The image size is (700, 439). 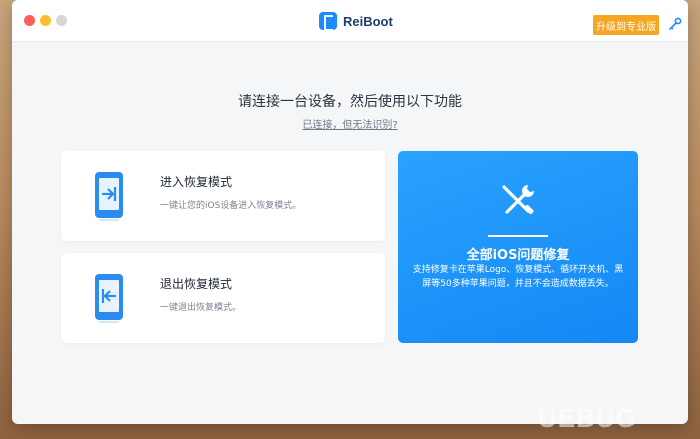 I want to click on minimize-window-button, so click(x=45, y=20).